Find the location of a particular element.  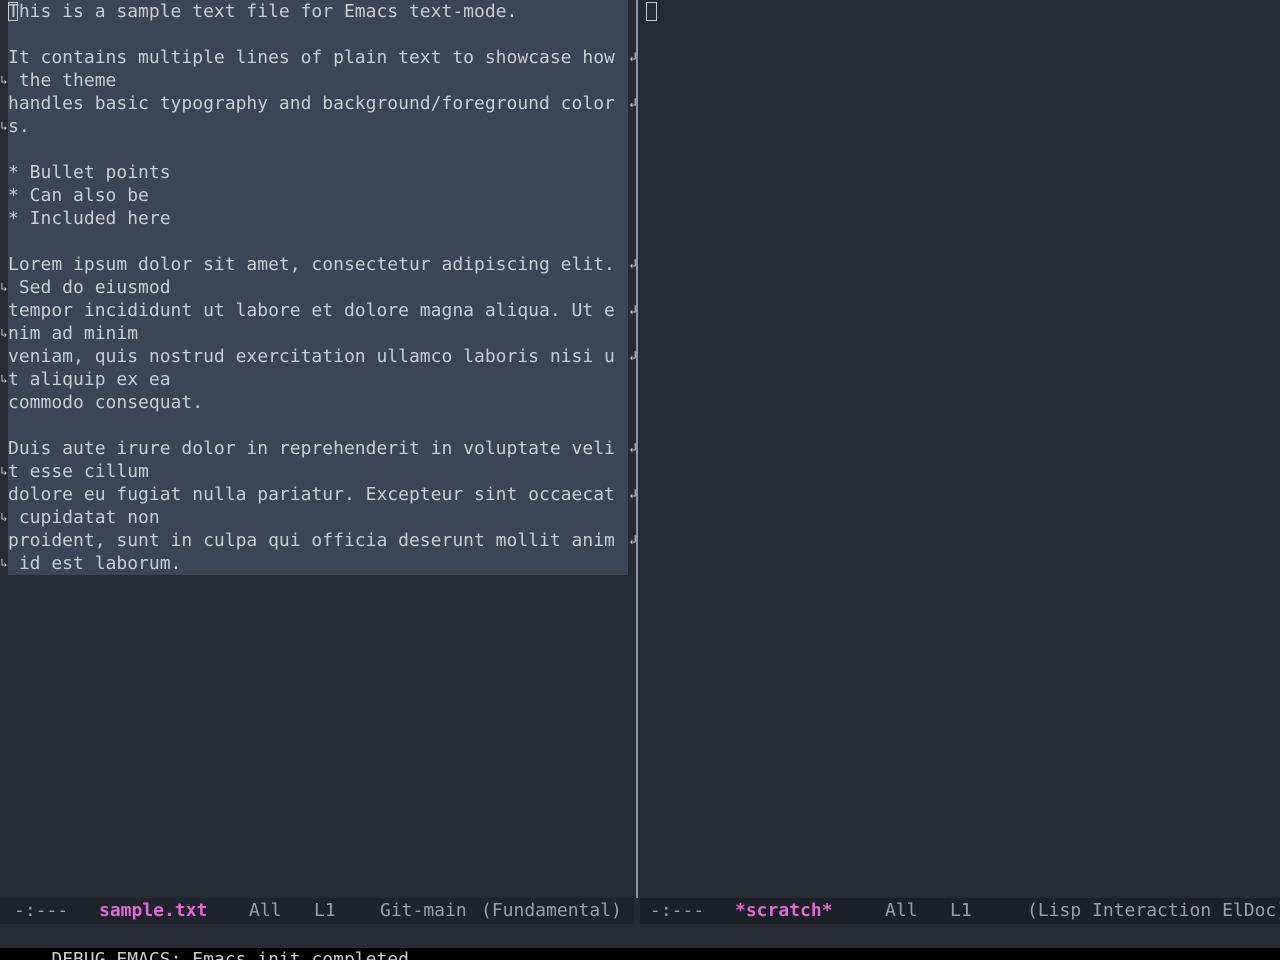

modeline-major-mode: (Fundamental) is located at coordinates (551, 911).